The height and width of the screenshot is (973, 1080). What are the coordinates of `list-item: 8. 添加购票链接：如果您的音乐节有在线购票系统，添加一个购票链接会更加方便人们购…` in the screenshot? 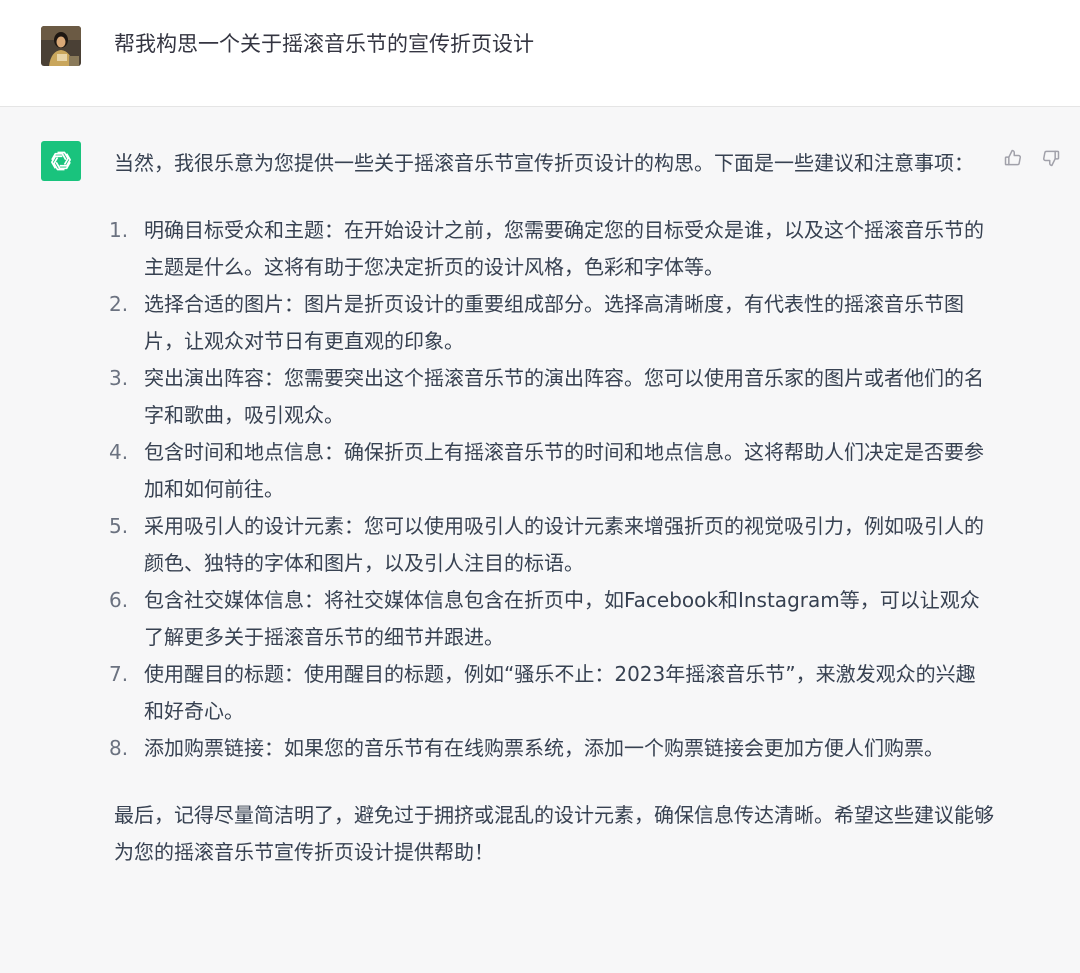 It's located at (551, 748).